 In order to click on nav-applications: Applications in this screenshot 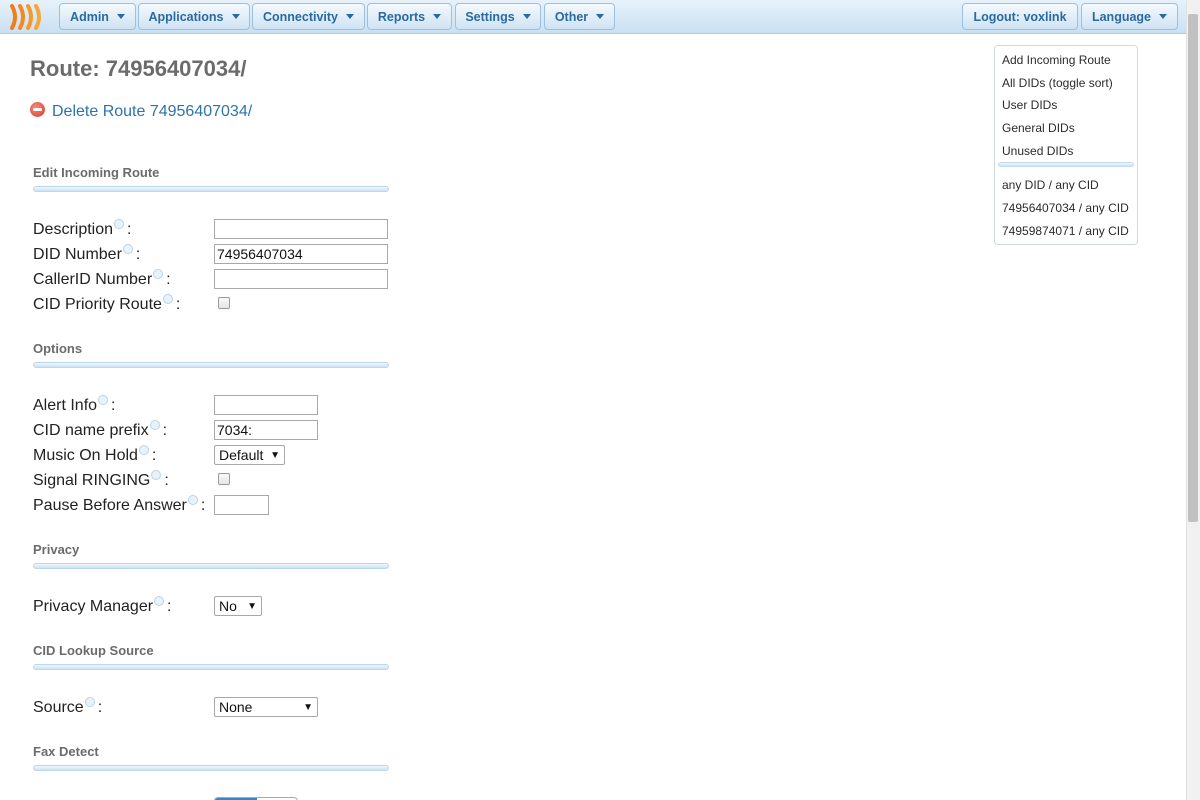, I will do `click(194, 16)`.